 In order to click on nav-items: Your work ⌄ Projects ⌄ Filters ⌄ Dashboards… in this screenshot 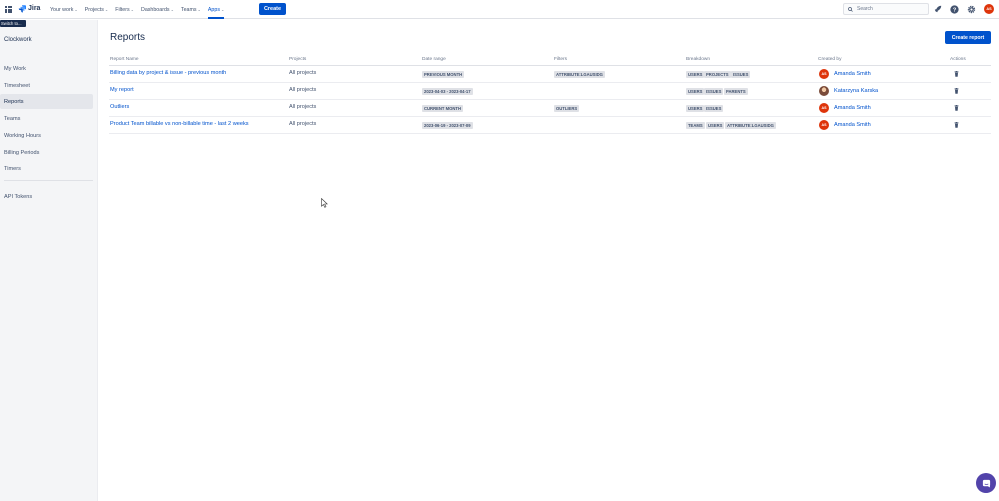, I will do `click(140, 9)`.